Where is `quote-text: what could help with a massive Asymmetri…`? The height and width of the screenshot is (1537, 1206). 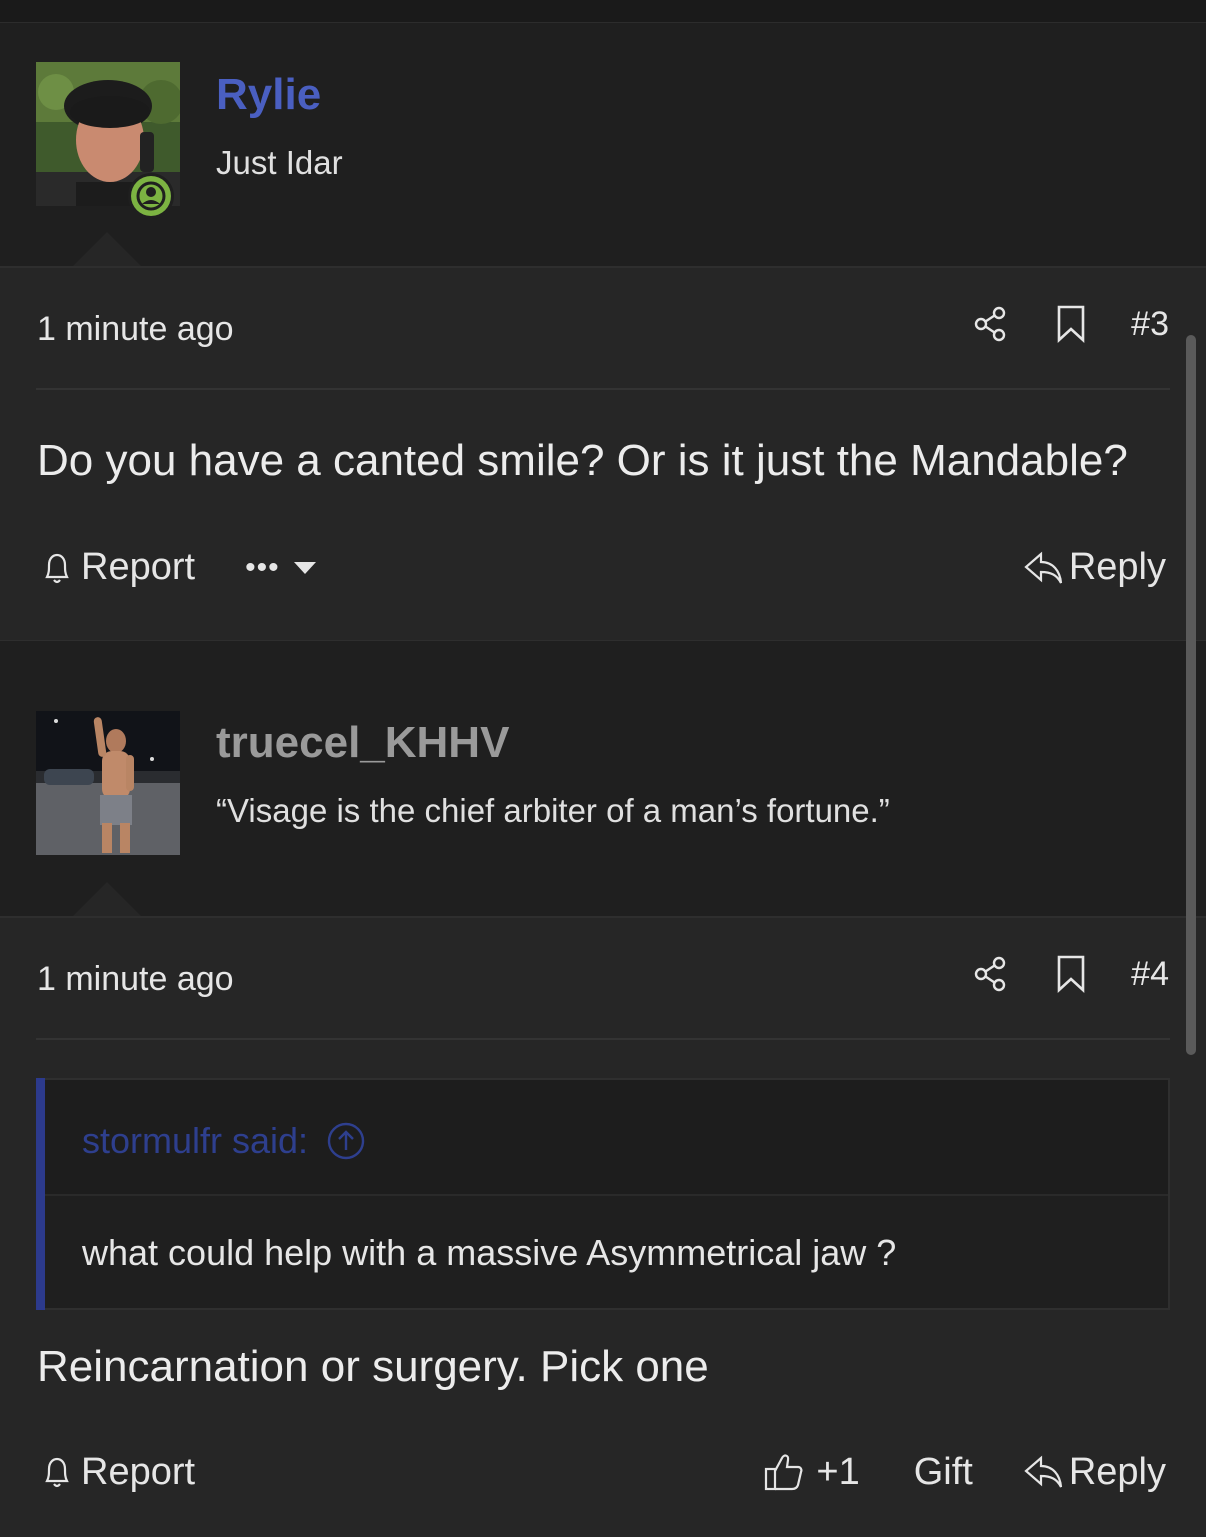
quote-text: what could help with a massive Asymmetri… is located at coordinates (489, 1252).